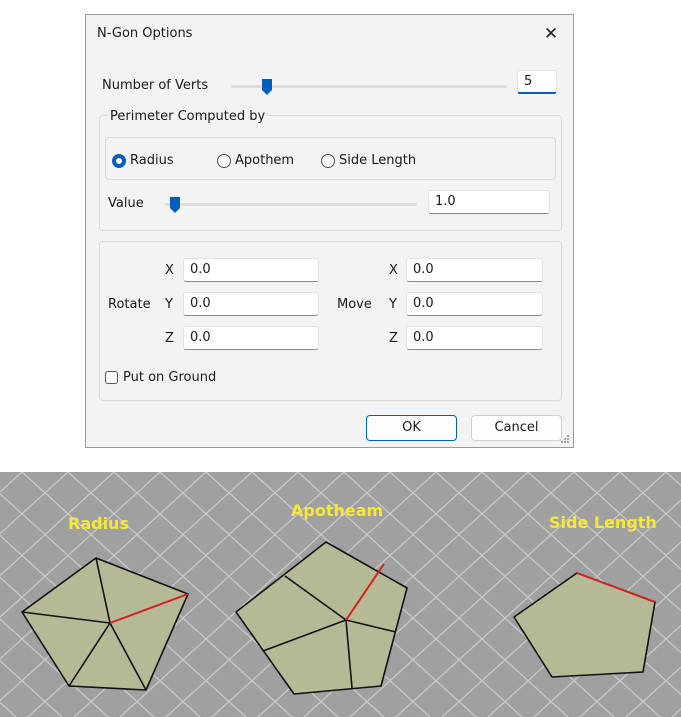 Image resolution: width=681 pixels, height=717 pixels. I want to click on rotate-label: Rotate, so click(129, 304).